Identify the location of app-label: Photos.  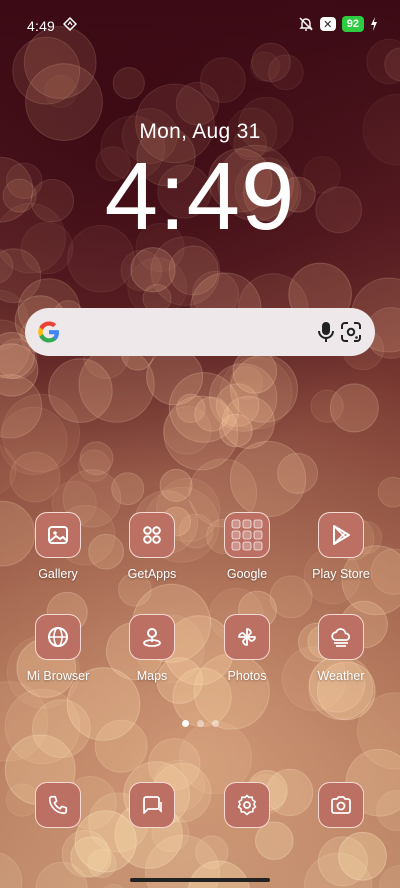
(247, 676).